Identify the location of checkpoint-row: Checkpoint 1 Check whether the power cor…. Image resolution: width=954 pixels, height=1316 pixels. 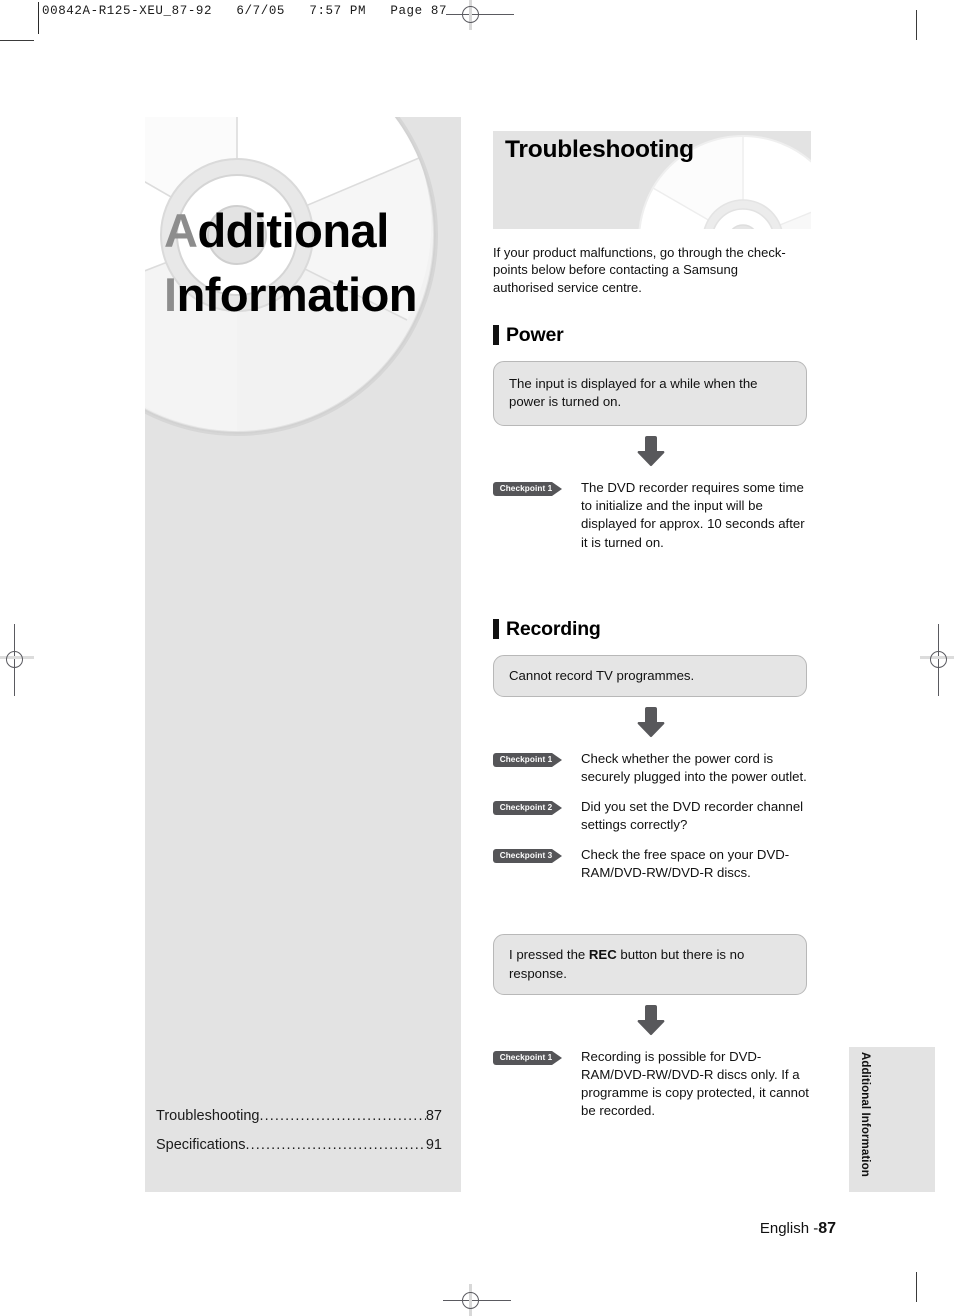
(652, 768).